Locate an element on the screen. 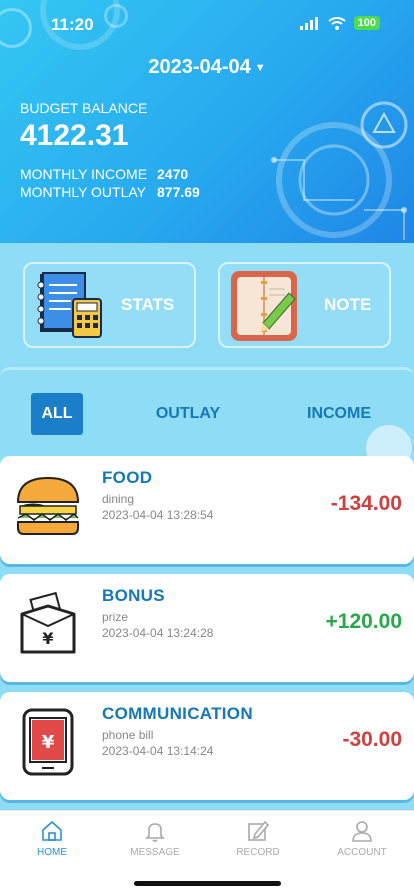 The image size is (414, 896). transaction-time: 2023-04-04 13:24:28 is located at coordinates (158, 633).